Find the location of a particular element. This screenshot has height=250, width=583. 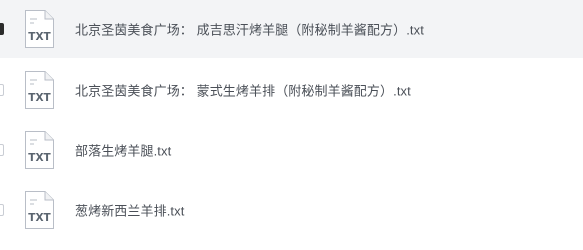

file-name: 葱烤新西兰羊排.txt is located at coordinates (129, 210).